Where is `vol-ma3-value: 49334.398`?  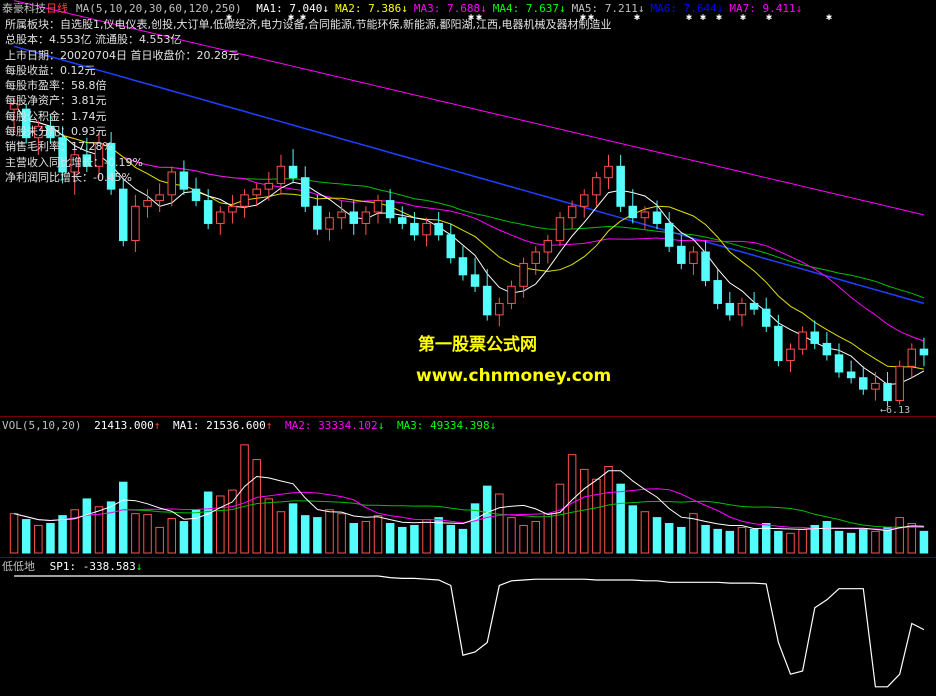 vol-ma3-value: 49334.398 is located at coordinates (460, 425).